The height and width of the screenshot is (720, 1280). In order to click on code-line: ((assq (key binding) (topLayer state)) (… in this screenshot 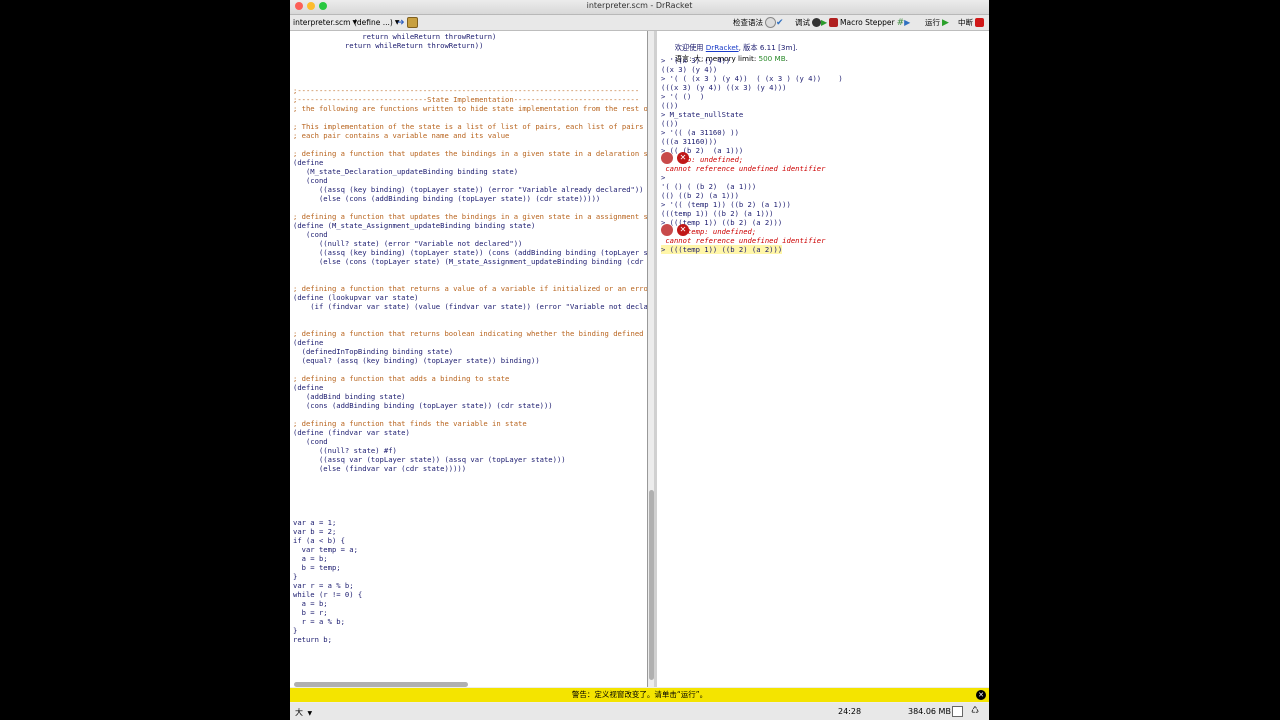, I will do `click(468, 189)`.